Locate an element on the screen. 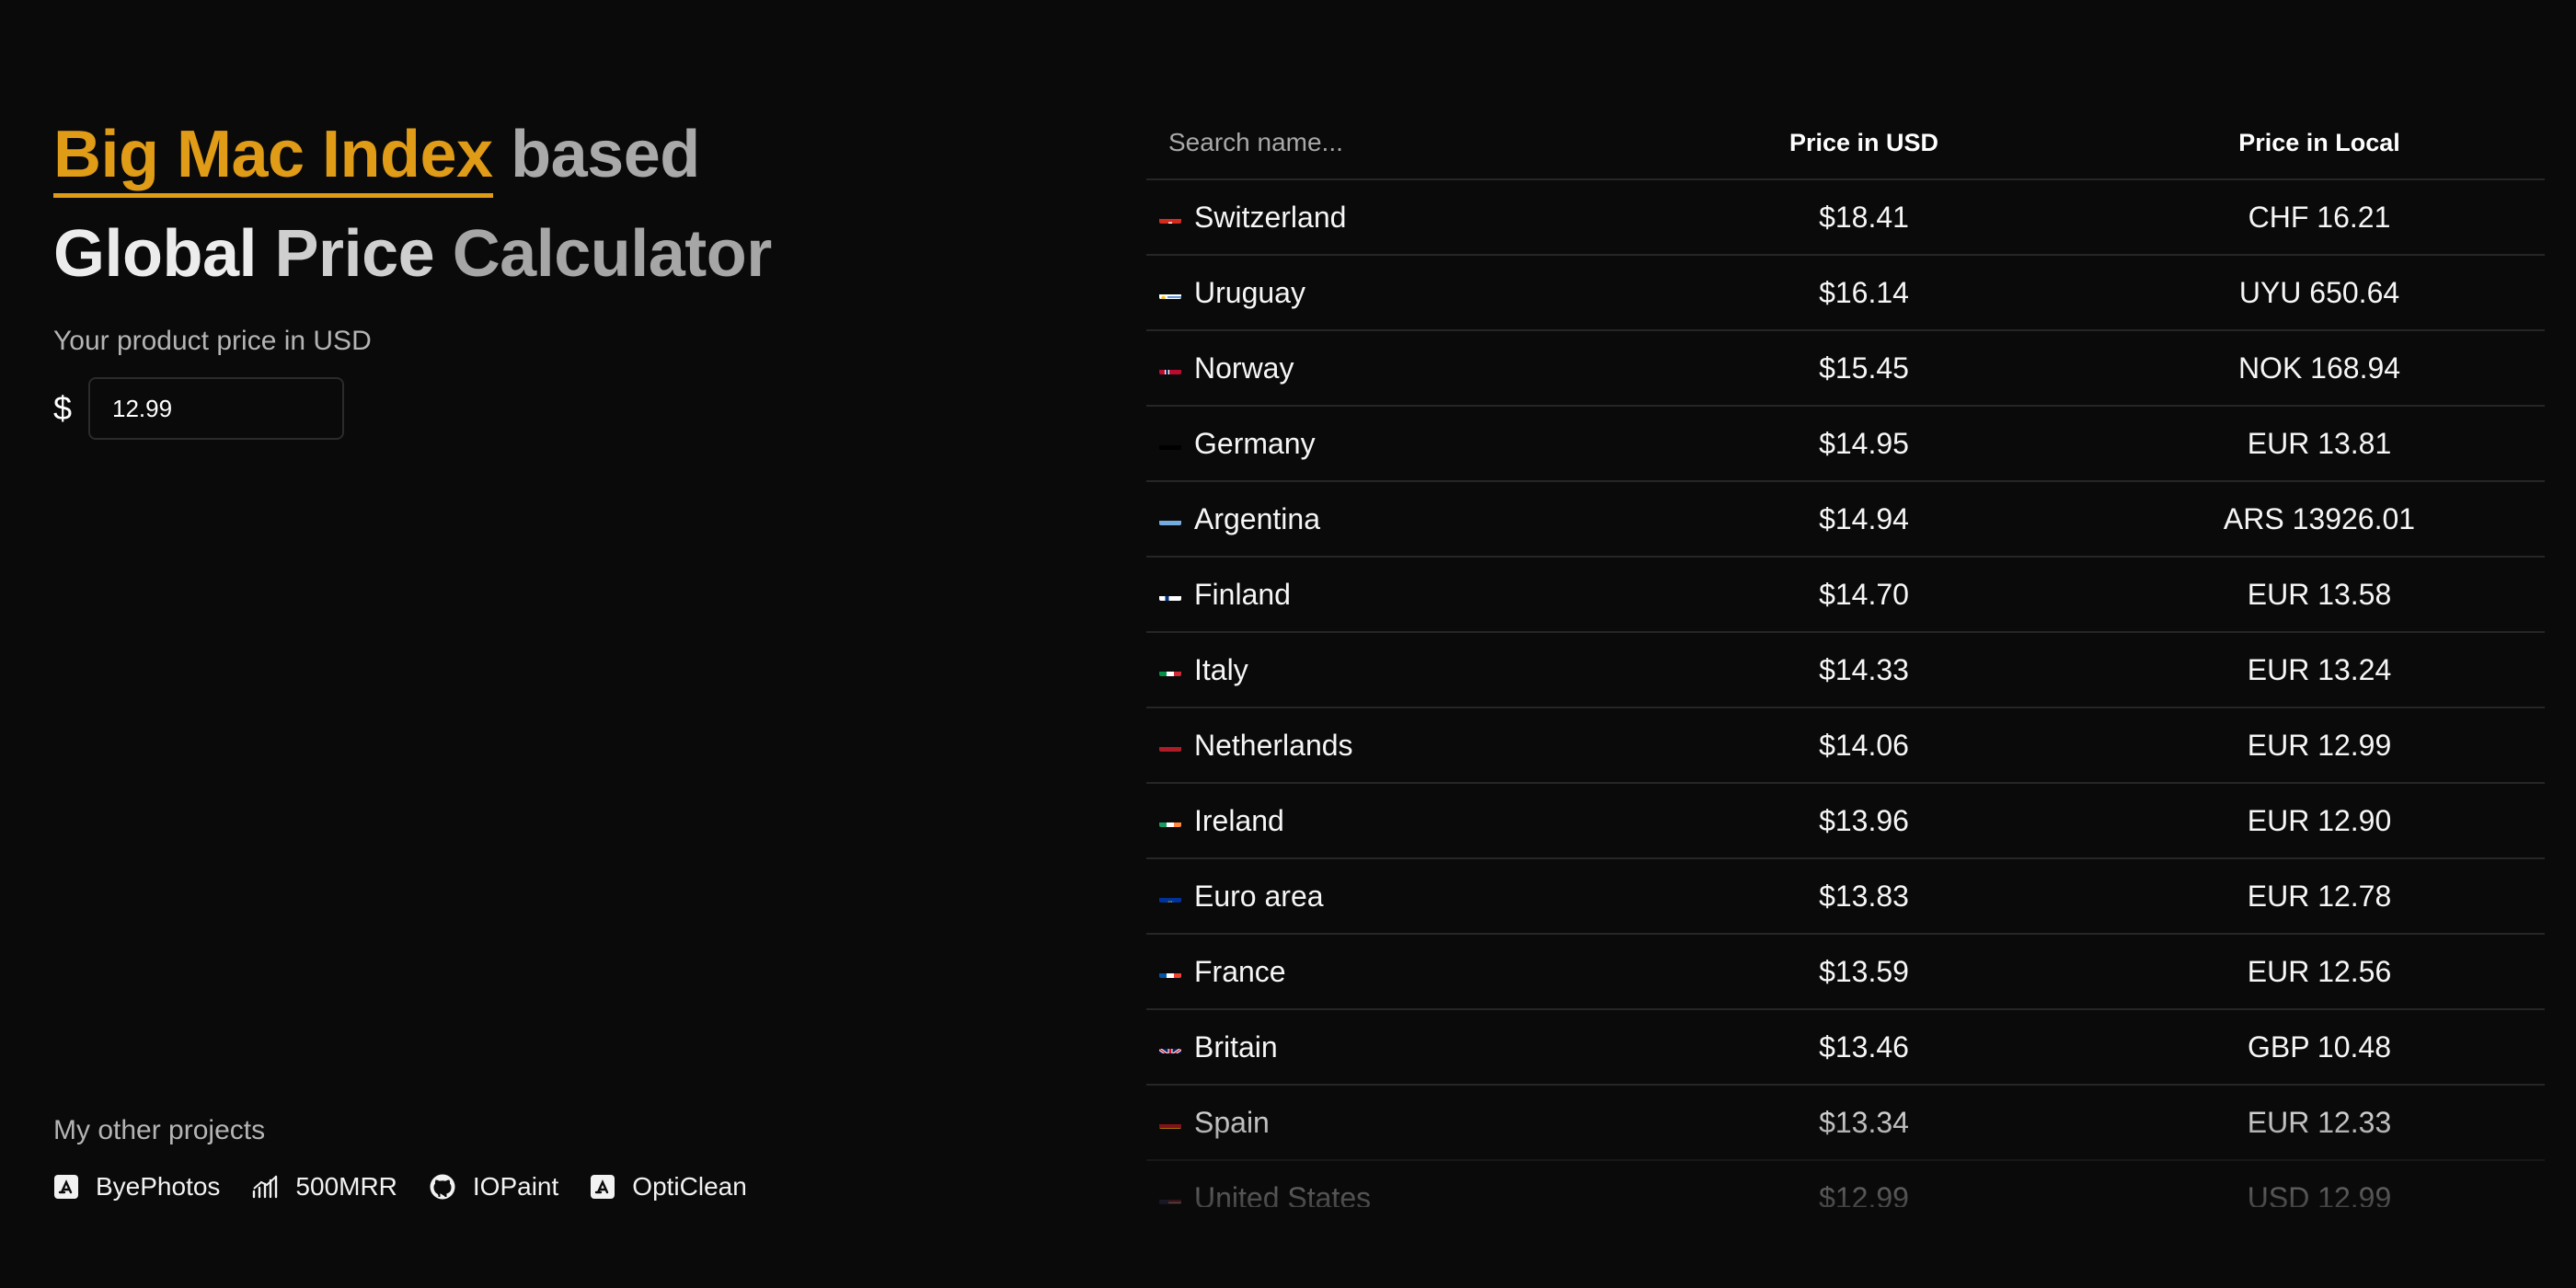 The width and height of the screenshot is (2576, 1288). table-row: Britain $13.46 GBP 10.48 is located at coordinates (1845, 1048).